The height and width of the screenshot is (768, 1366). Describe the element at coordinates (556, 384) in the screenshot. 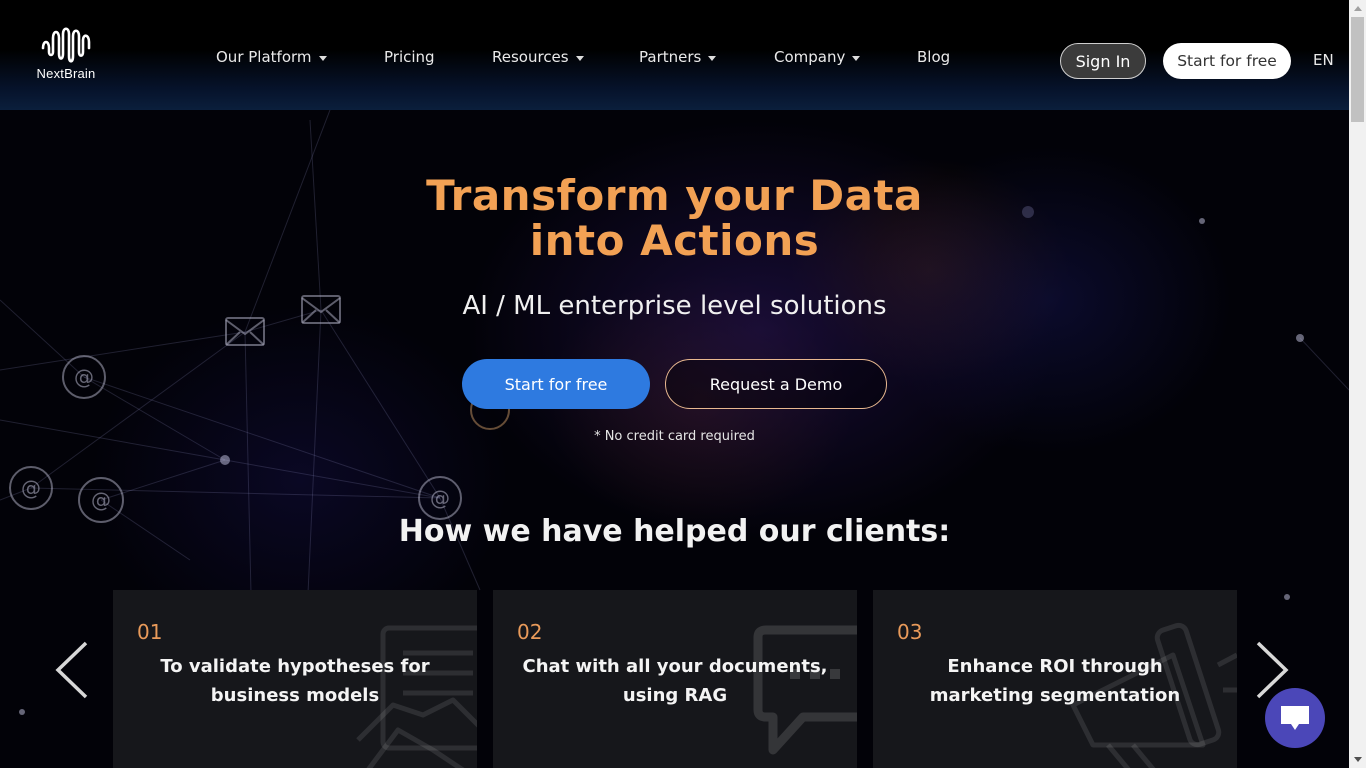

I see `start-free-hero-button: Start for free` at that location.